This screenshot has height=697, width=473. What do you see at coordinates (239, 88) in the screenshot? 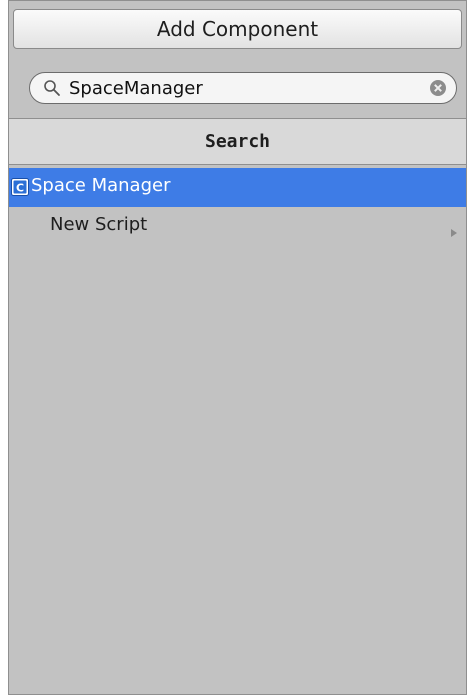
I see `search-input` at bounding box center [239, 88].